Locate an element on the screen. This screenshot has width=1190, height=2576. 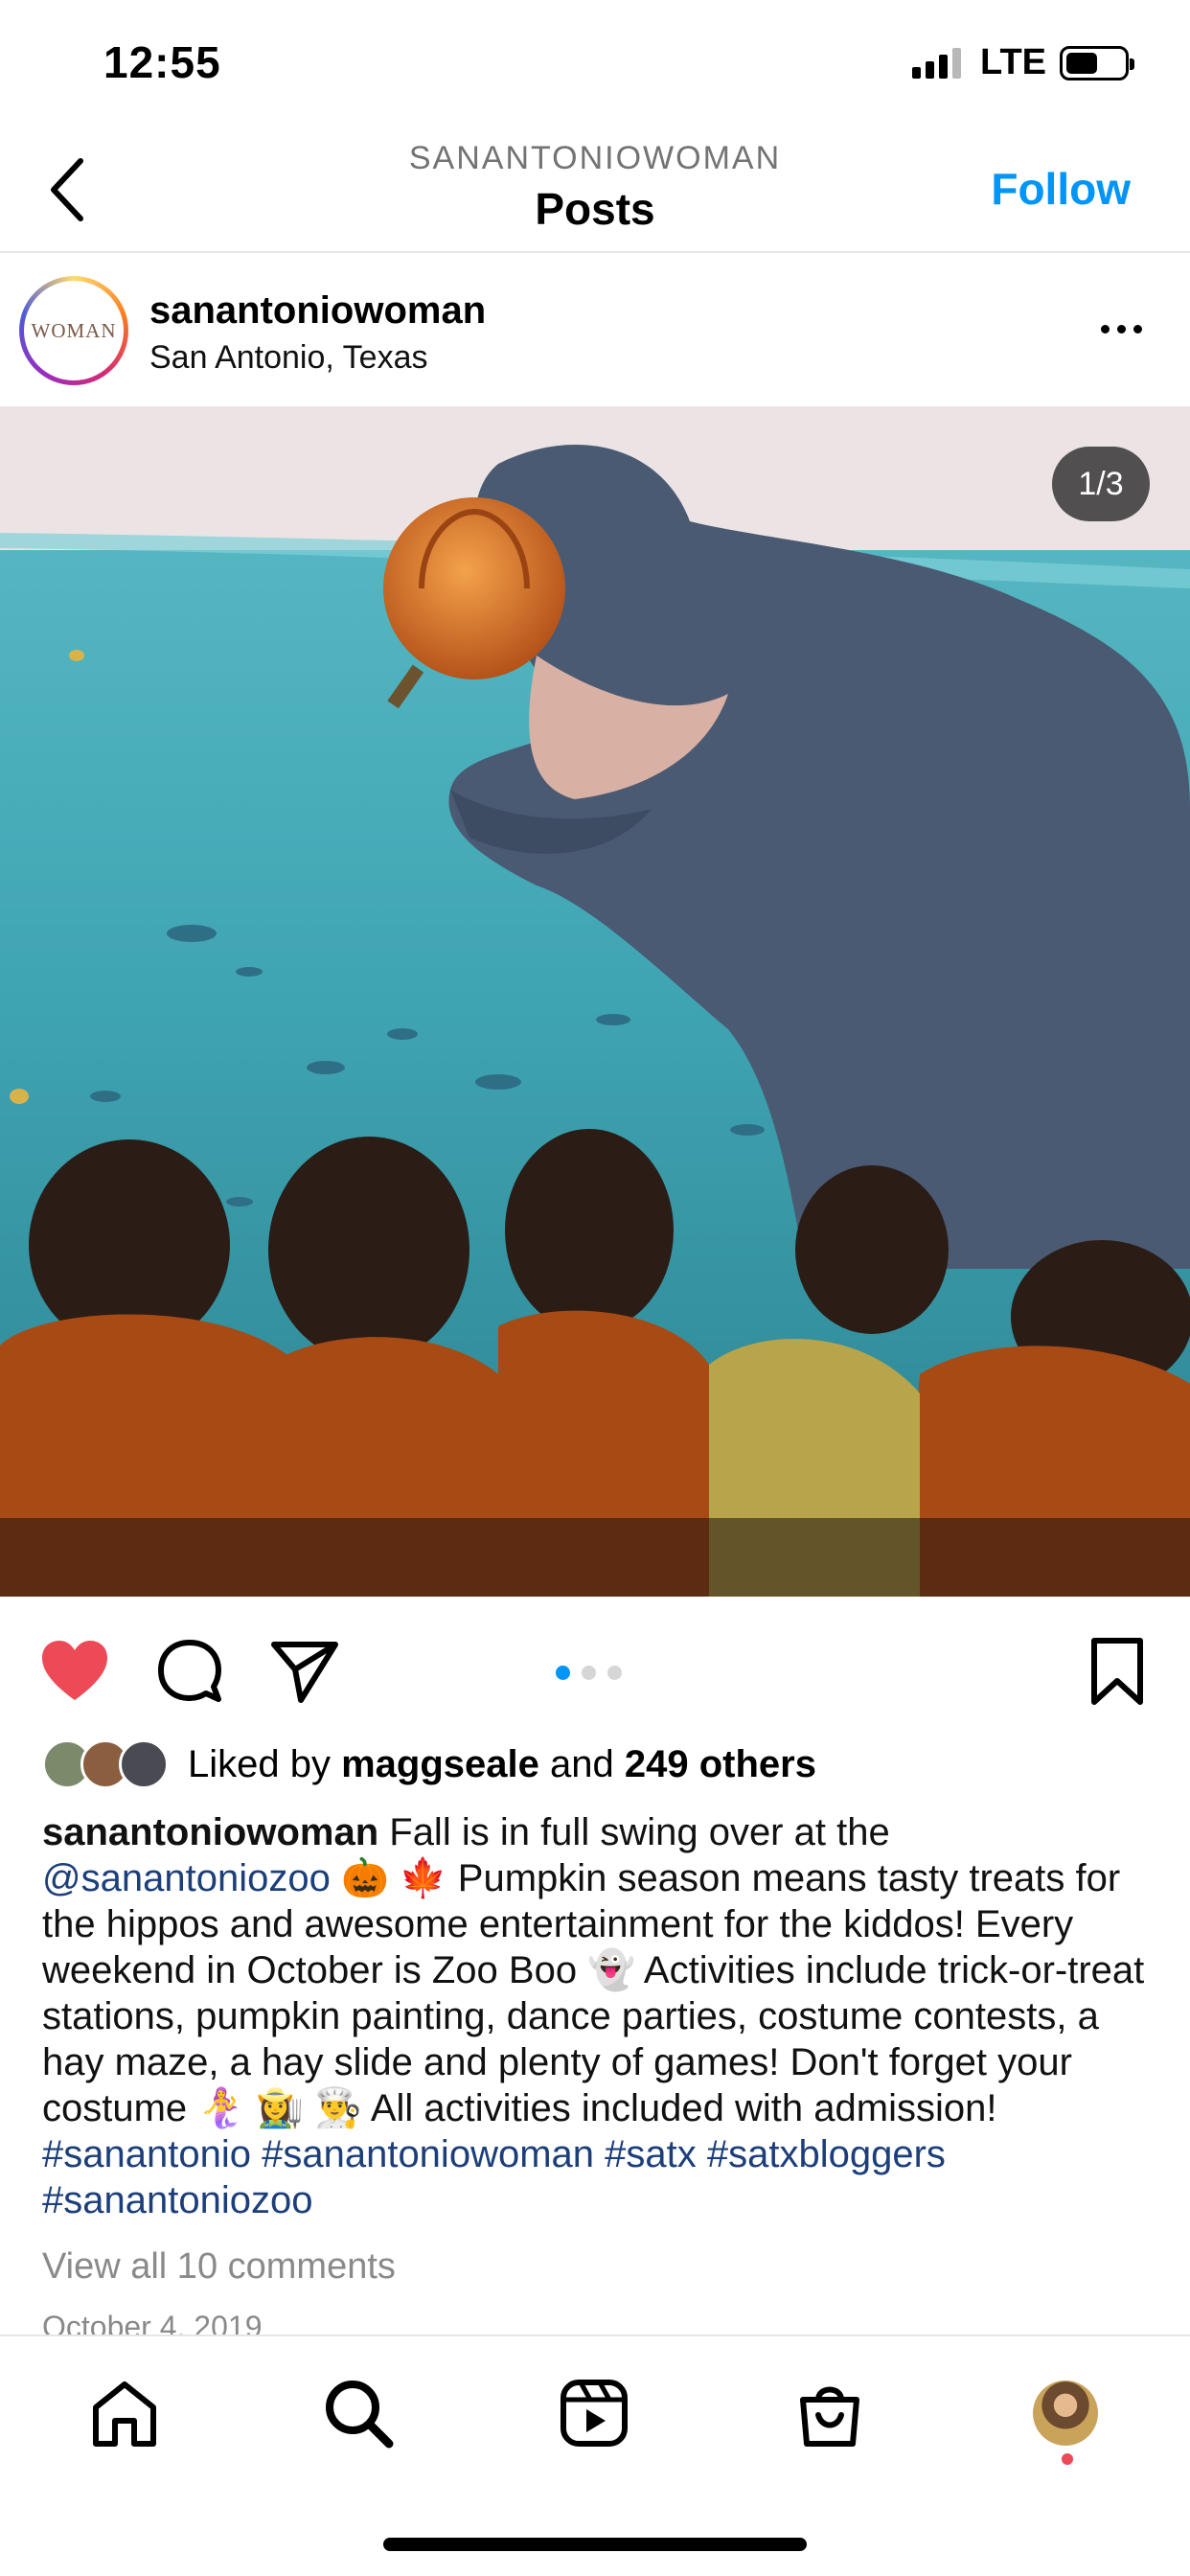
send-icon is located at coordinates (304, 1672).